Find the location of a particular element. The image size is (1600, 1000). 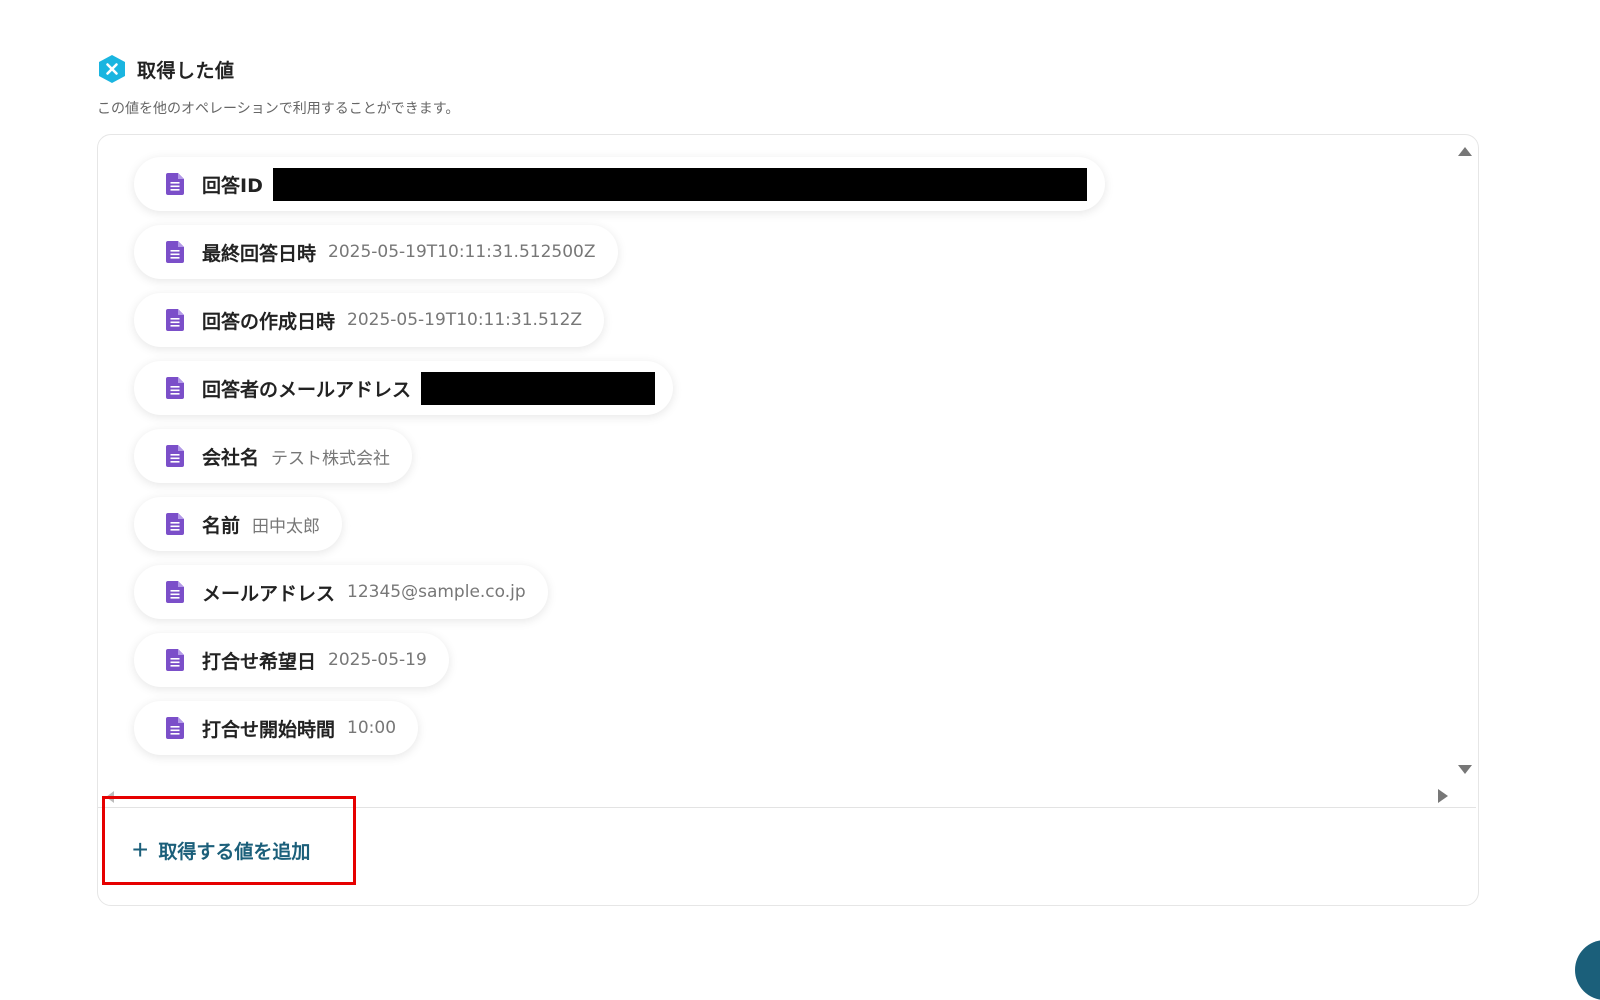

section-header: 取得した値 is located at coordinates (166, 69).